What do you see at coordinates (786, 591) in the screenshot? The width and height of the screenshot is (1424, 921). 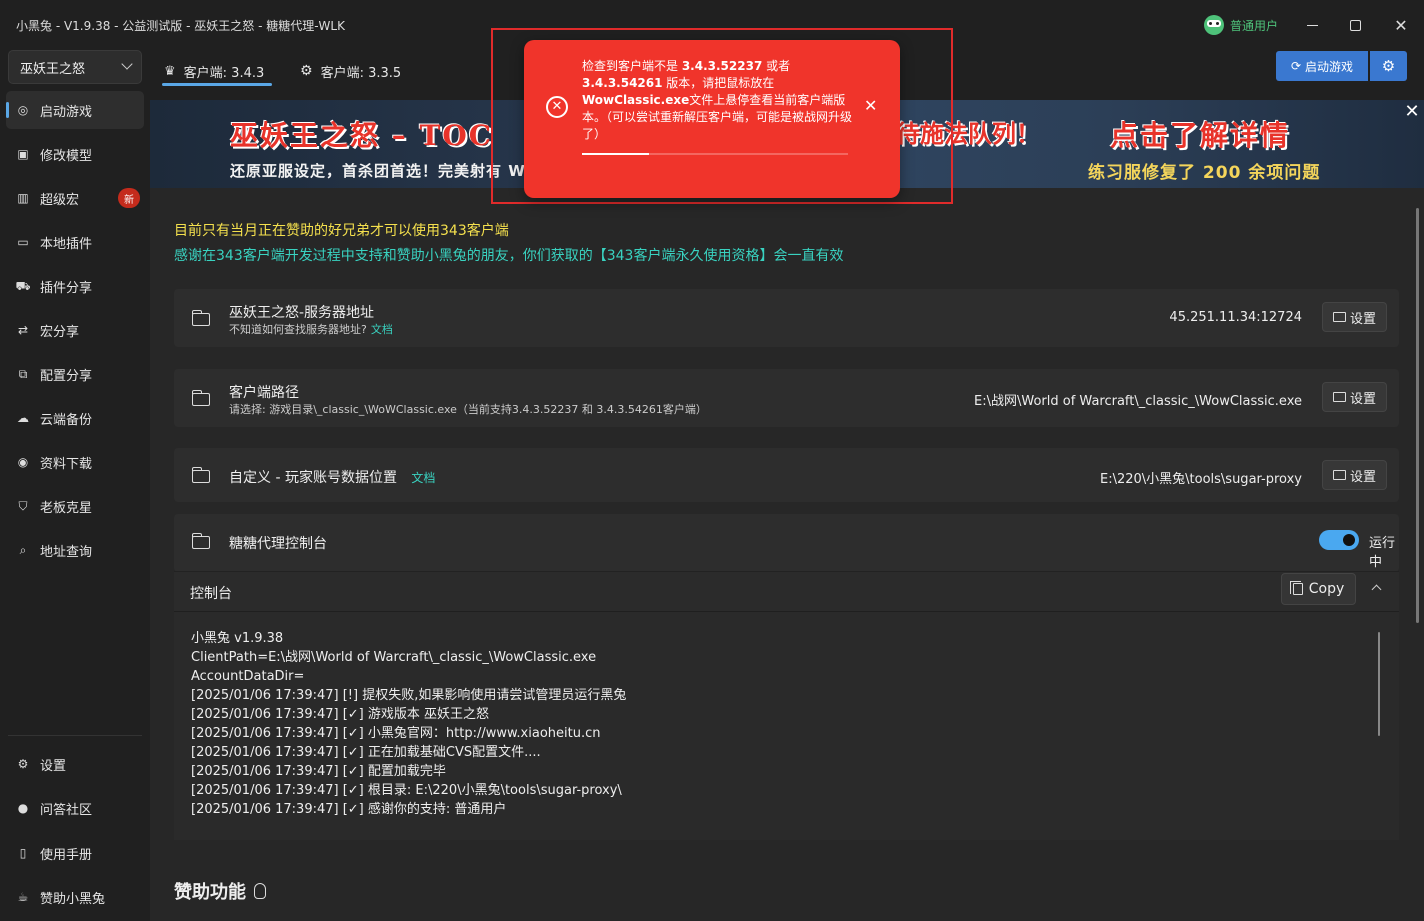 I see `console-header: 控制台 Copy` at bounding box center [786, 591].